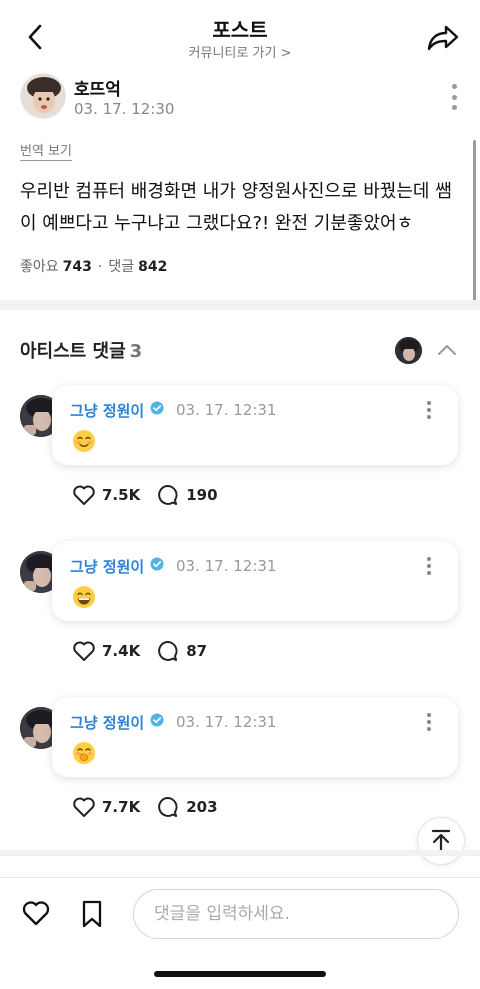  Describe the element at coordinates (73, 351) in the screenshot. I see `artist-comments-label: 아티스트 댓글` at that location.